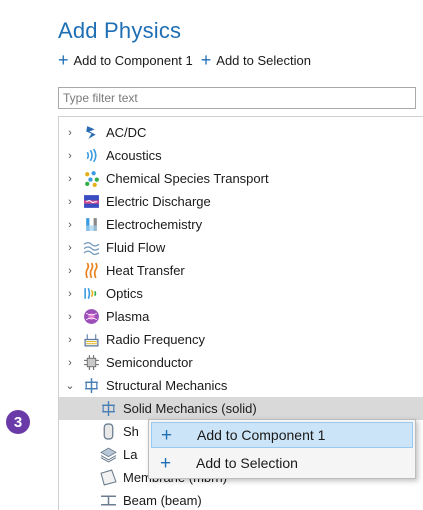 The width and height of the screenshot is (423, 510). I want to click on tree-item-acoustics: › Acoustics, so click(241, 155).